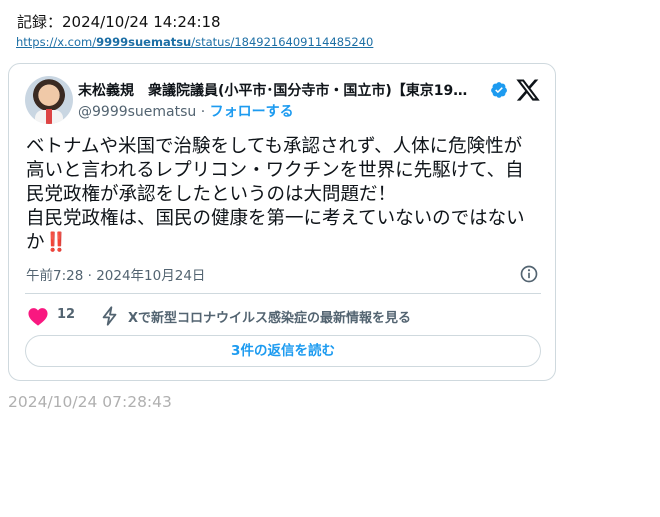 This screenshot has height=517, width=660. What do you see at coordinates (115, 274) in the screenshot?
I see `tweet-timestamp: 午前7:28 · 2024年10月24日` at bounding box center [115, 274].